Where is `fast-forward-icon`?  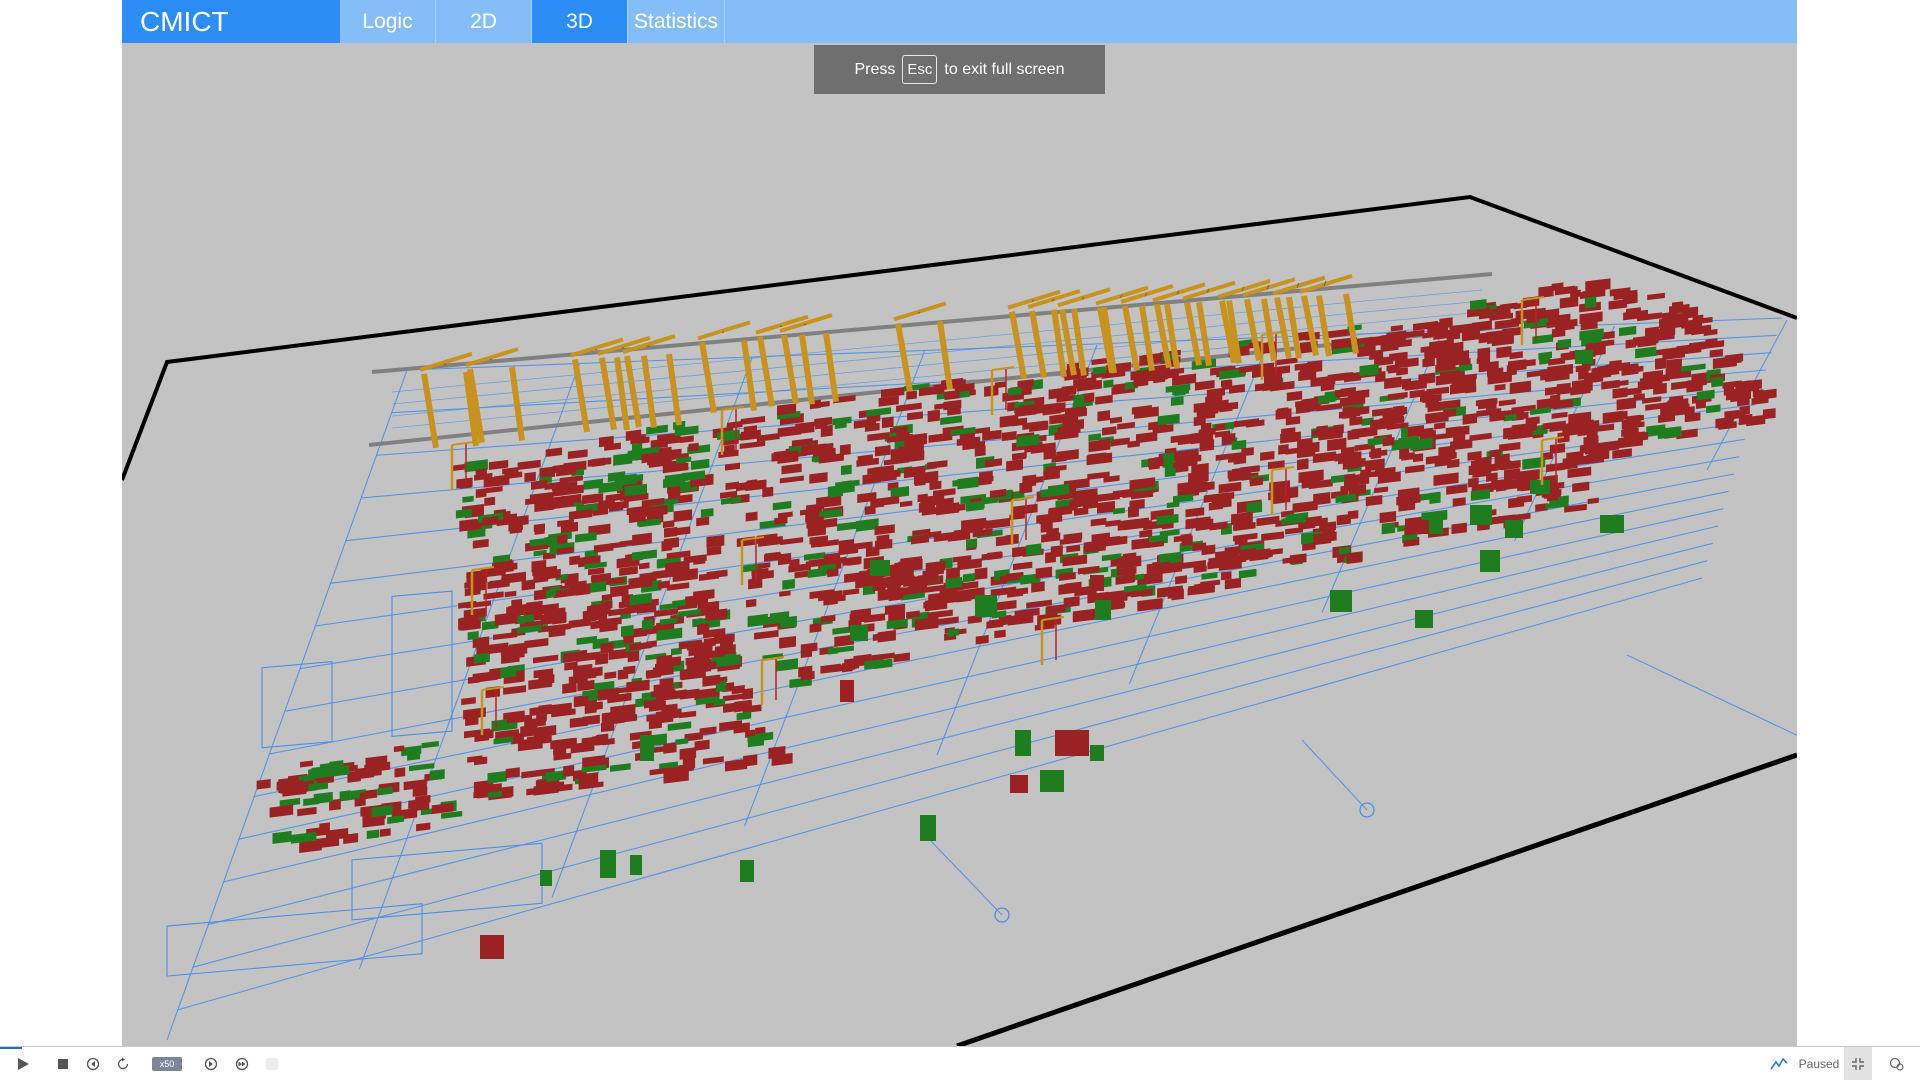
fast-forward-icon is located at coordinates (242, 1063).